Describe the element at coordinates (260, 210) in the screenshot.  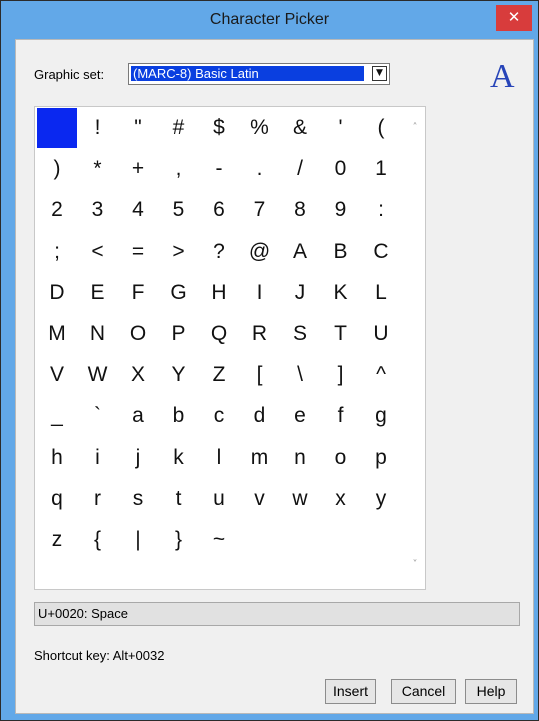
I see `character-cell: 7` at that location.